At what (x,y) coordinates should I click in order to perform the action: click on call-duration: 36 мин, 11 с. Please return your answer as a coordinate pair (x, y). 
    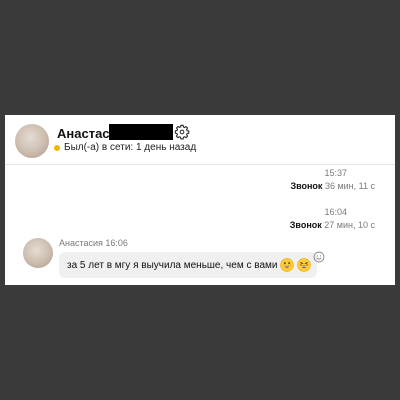
    Looking at the image, I should click on (349, 186).